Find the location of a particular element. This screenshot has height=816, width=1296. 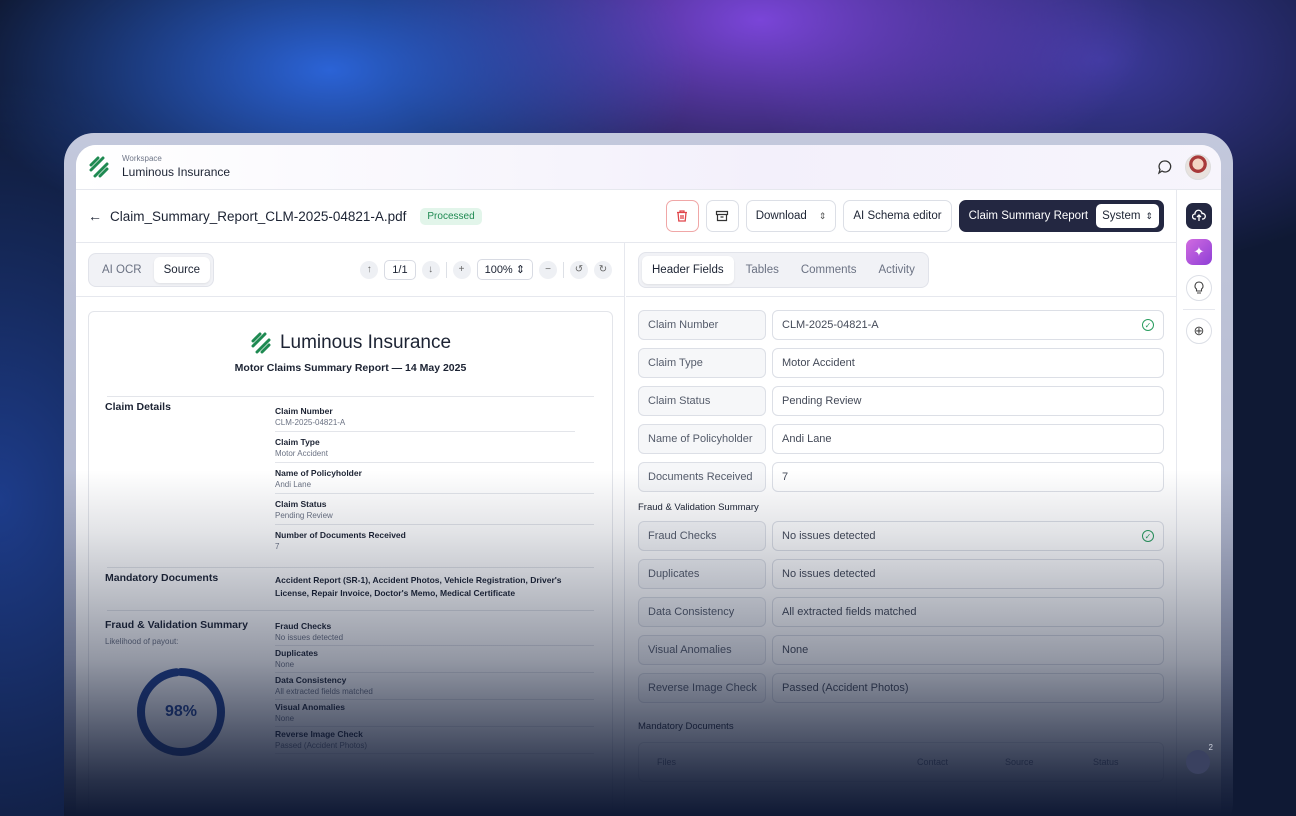

field-value: Motor Accident is located at coordinates (818, 363).